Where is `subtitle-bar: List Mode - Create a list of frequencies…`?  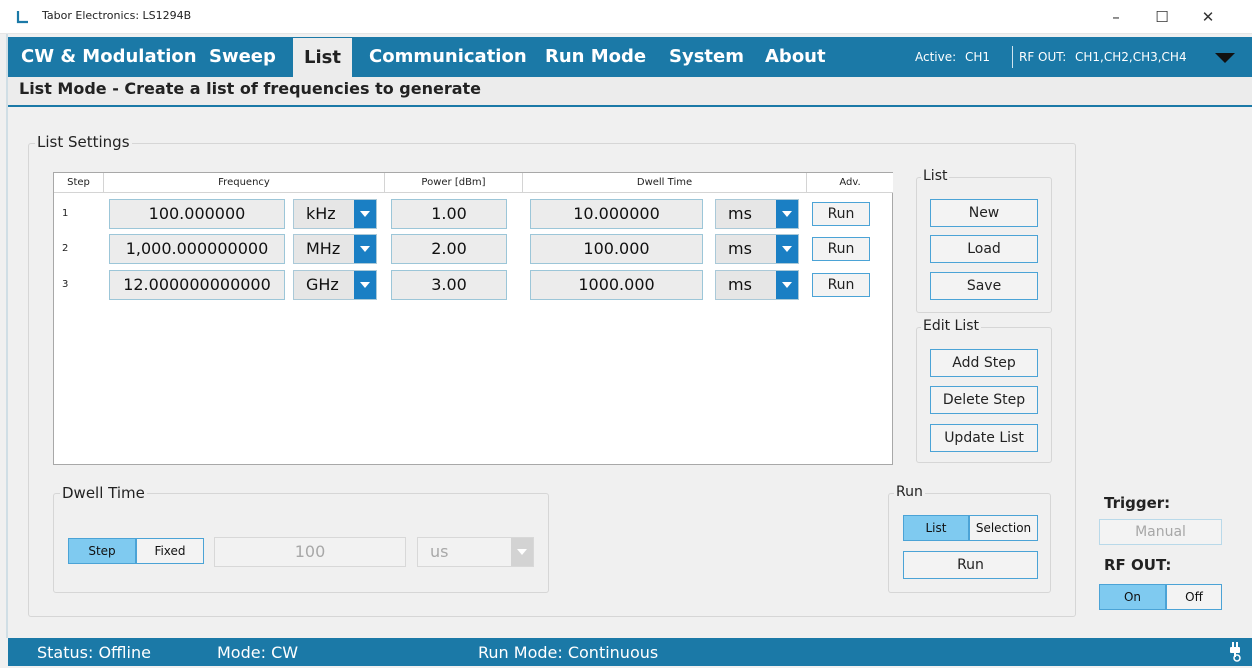
subtitle-bar: List Mode - Create a list of frequencies… is located at coordinates (630, 92).